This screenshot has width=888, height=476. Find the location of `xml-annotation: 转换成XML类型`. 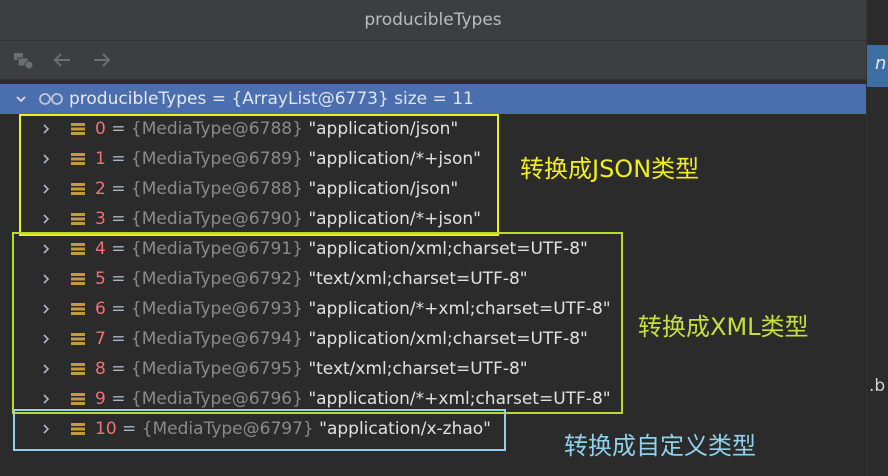

xml-annotation: 转换成XML类型 is located at coordinates (723, 327).